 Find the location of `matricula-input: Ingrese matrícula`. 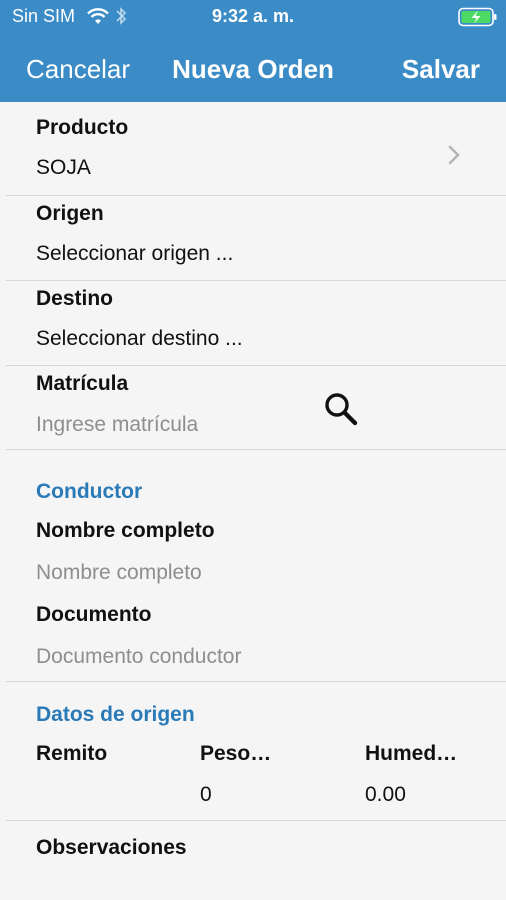

matricula-input: Ingrese matrícula is located at coordinates (117, 425).